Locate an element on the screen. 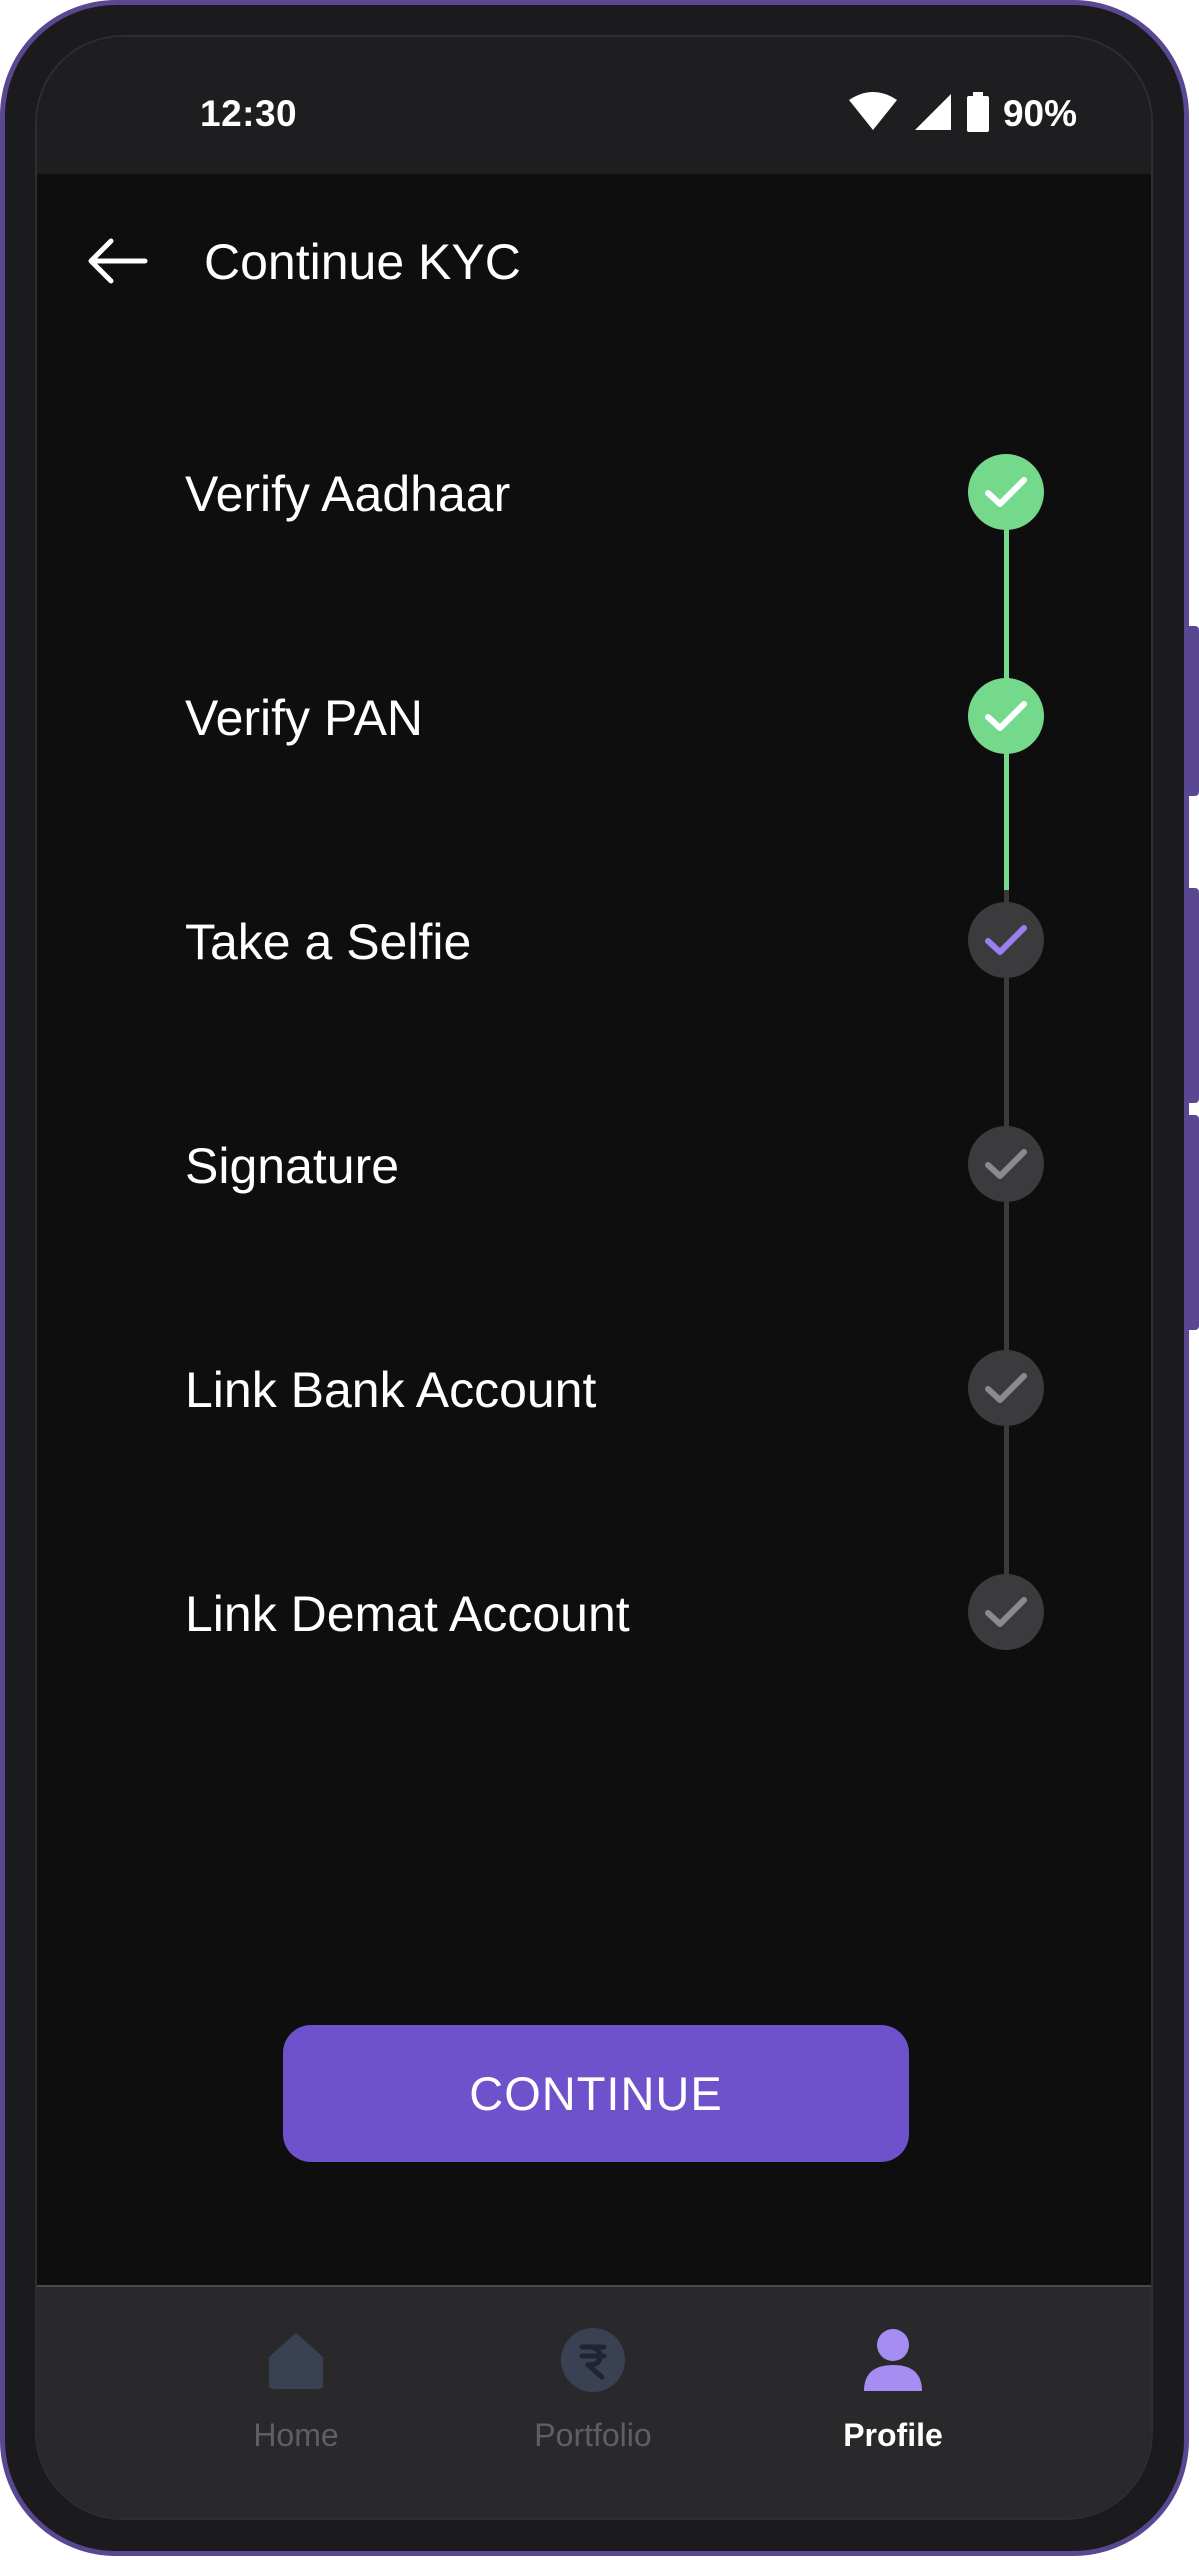 The image size is (1199, 2560). battery-percentage: 90% is located at coordinates (1039, 113).